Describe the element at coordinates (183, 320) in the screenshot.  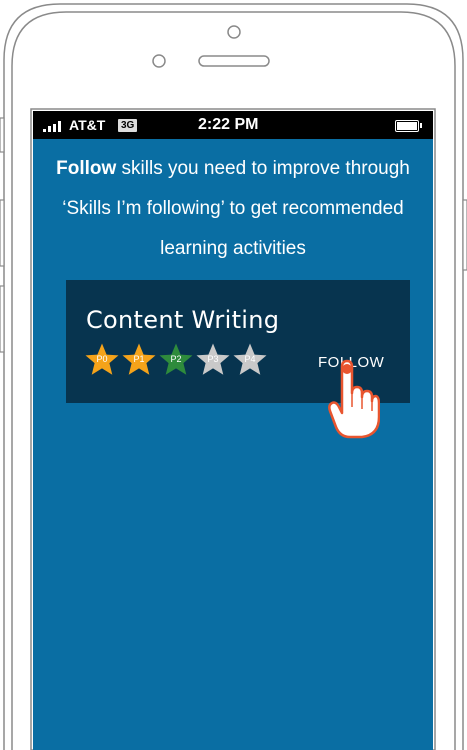
I see `skill-title: Content Writing` at that location.